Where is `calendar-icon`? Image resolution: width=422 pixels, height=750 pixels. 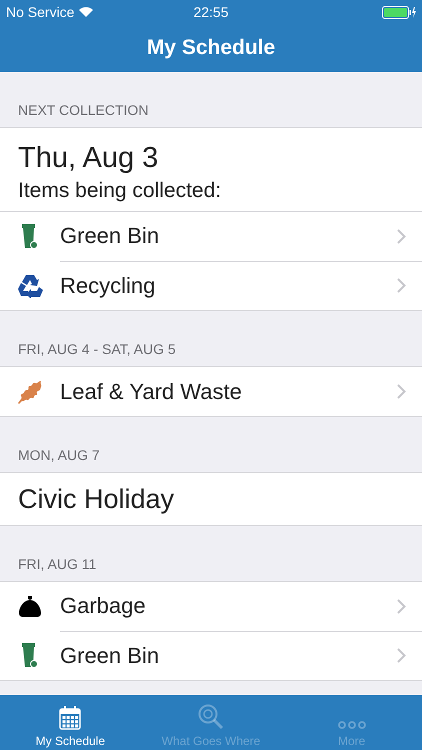
calendar-icon is located at coordinates (70, 718).